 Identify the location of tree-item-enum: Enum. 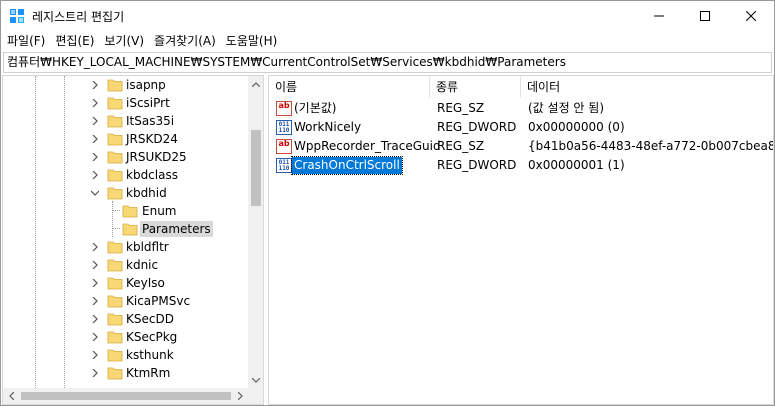
(123, 211).